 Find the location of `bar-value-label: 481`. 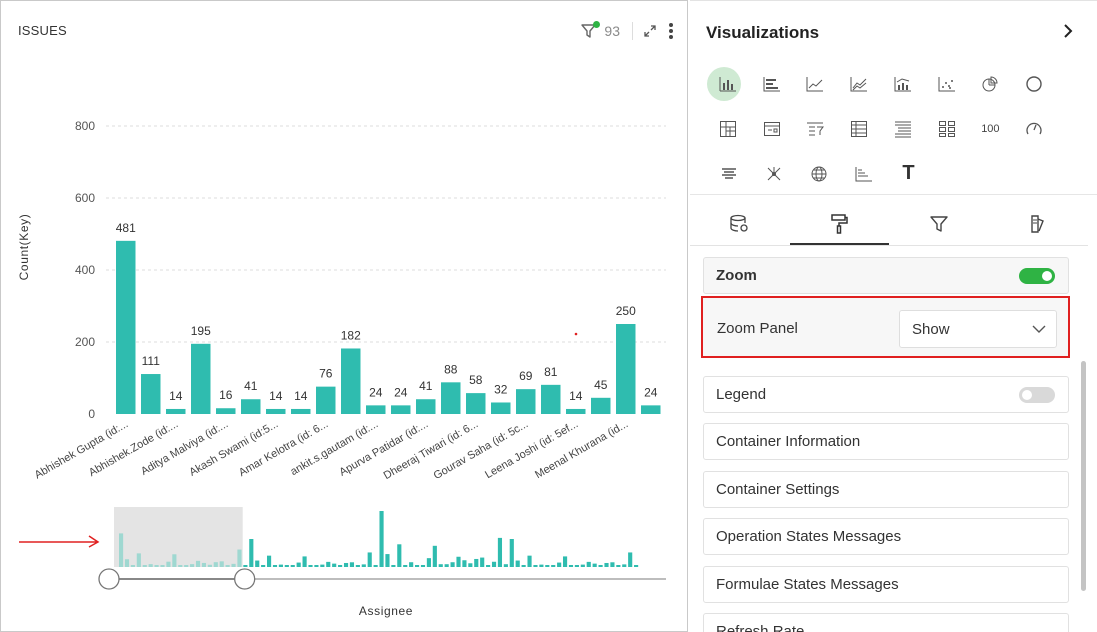

bar-value-label: 481 is located at coordinates (126, 228).